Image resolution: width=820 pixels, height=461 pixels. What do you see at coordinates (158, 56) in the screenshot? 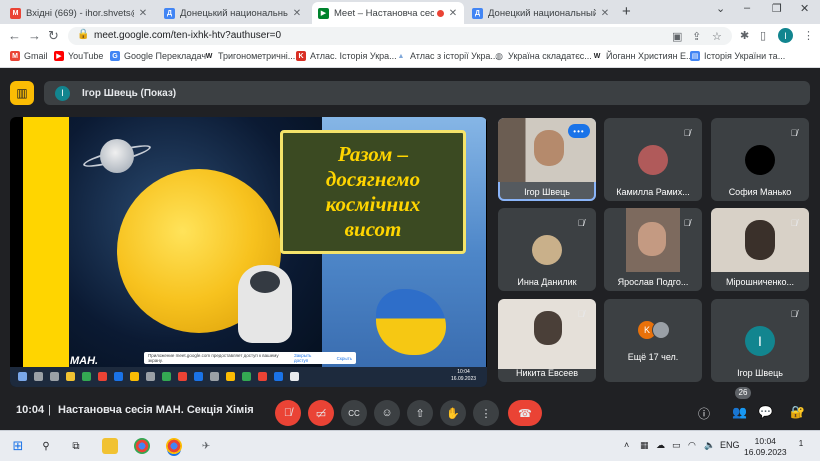
I see `bookmark-translate: G Google Перекладач` at bounding box center [158, 56].